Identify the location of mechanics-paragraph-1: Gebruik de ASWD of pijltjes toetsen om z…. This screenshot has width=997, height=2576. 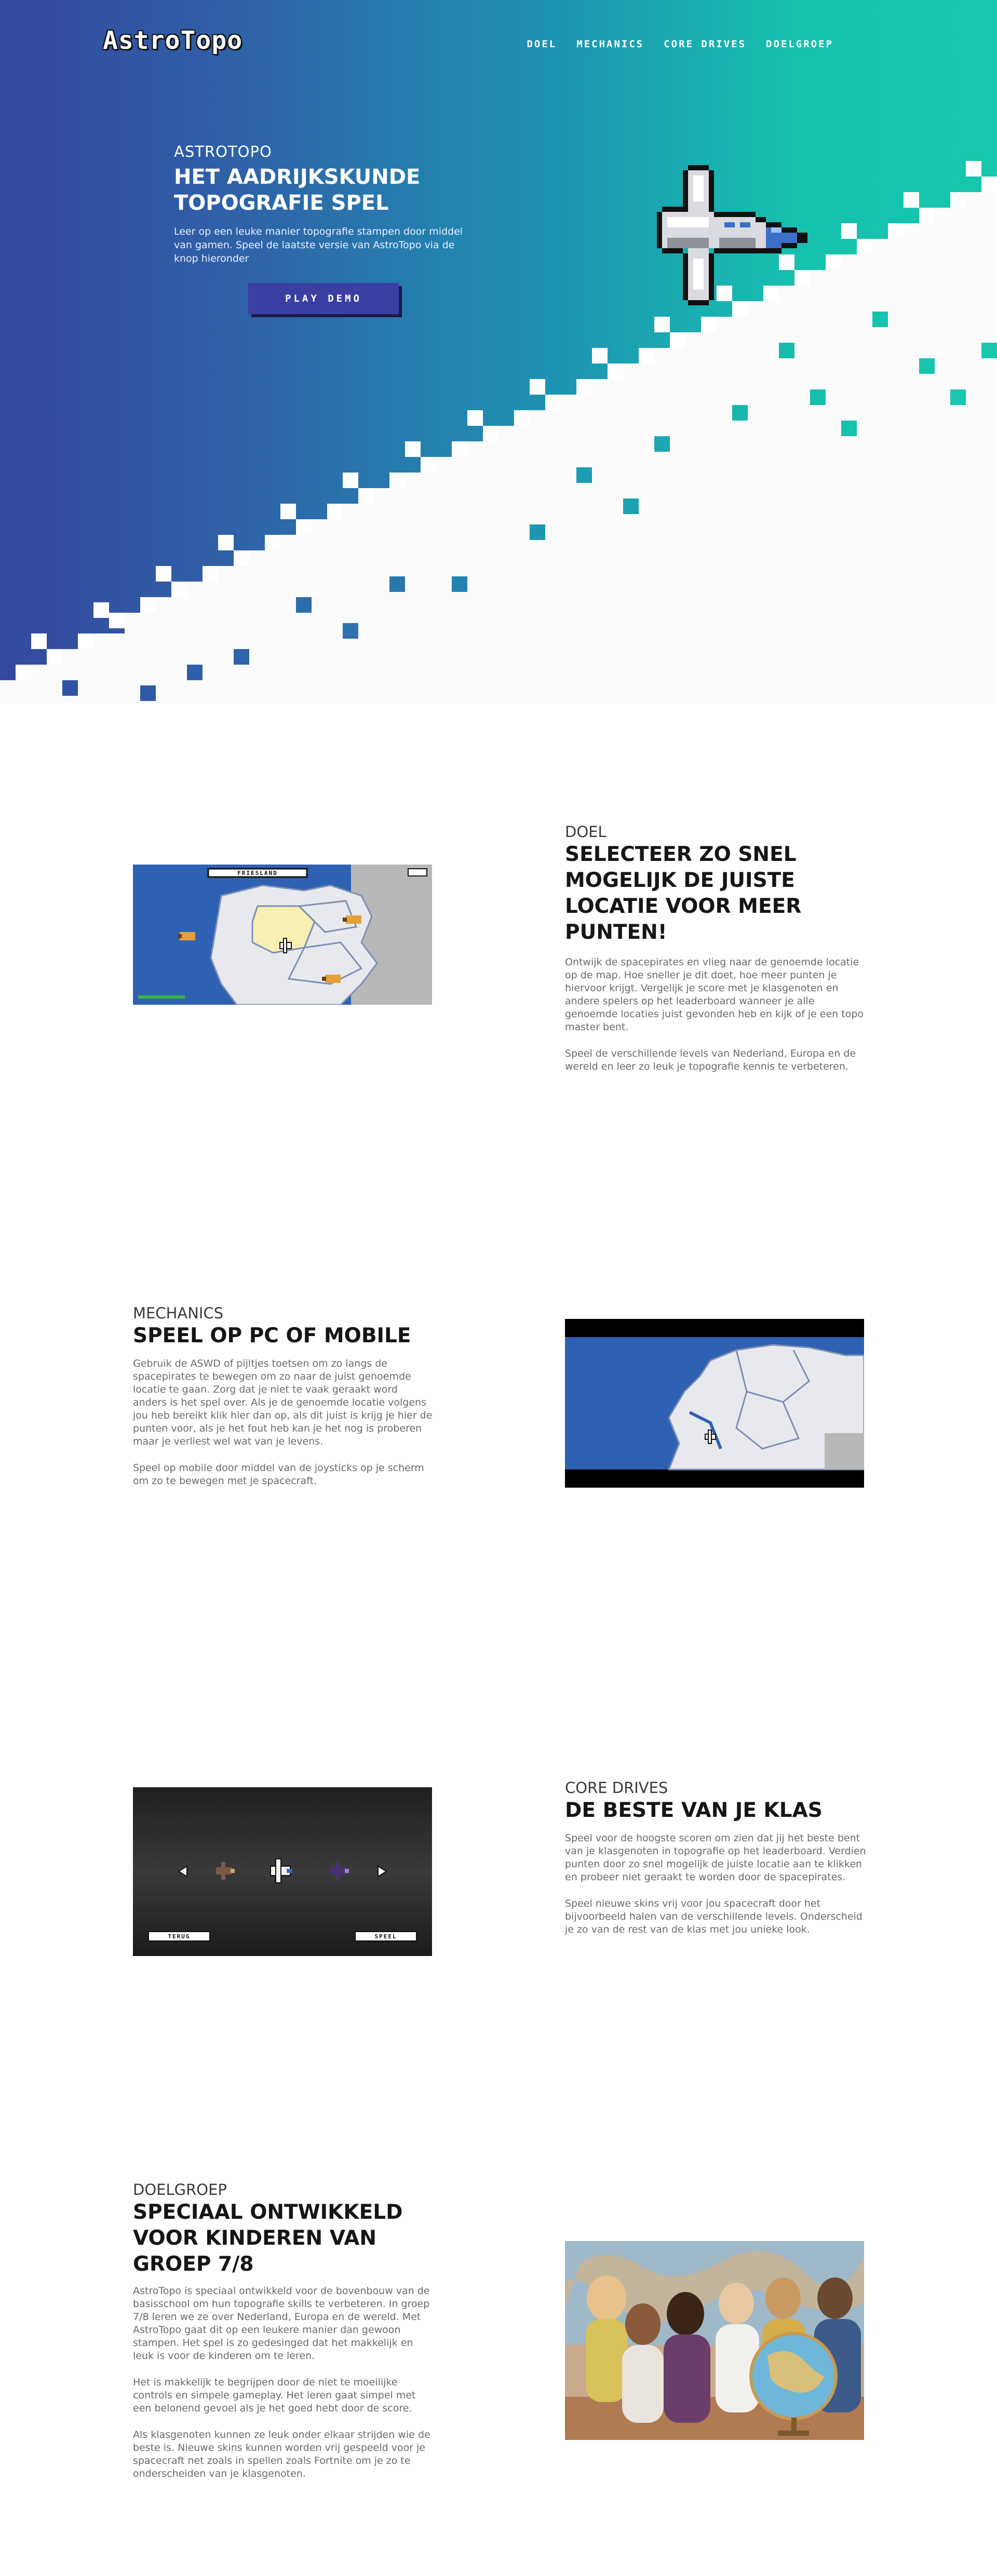
(283, 1402).